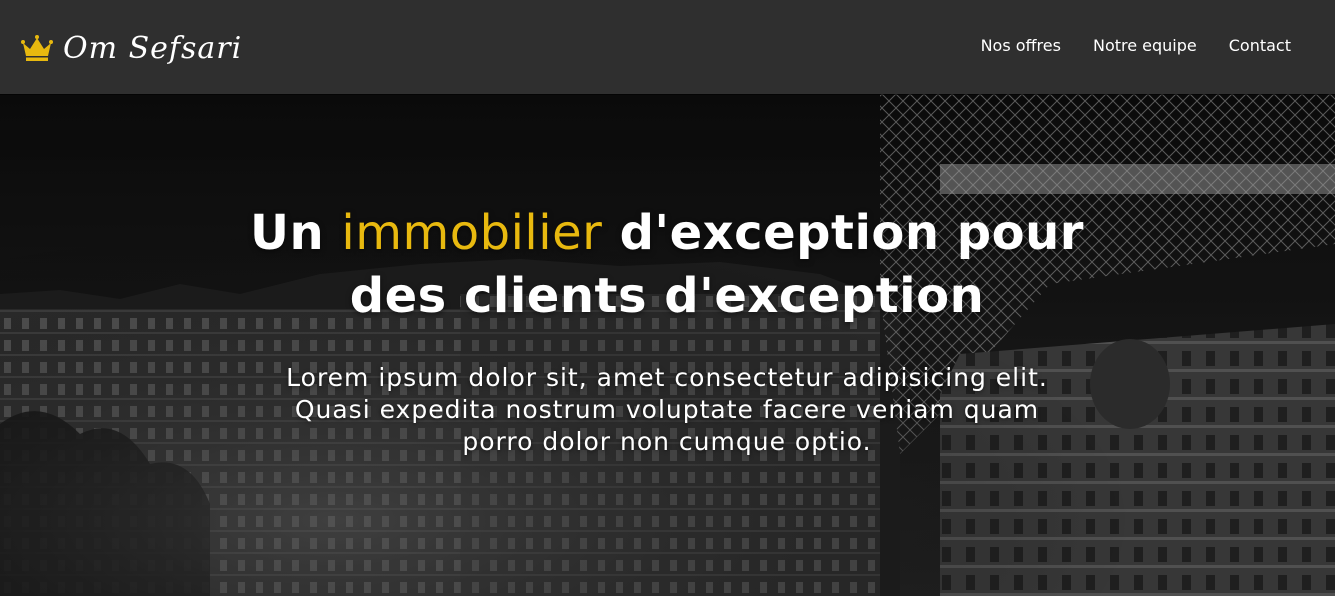 Image resolution: width=1335 pixels, height=596 pixels. I want to click on hero-title-start: Un, so click(296, 233).